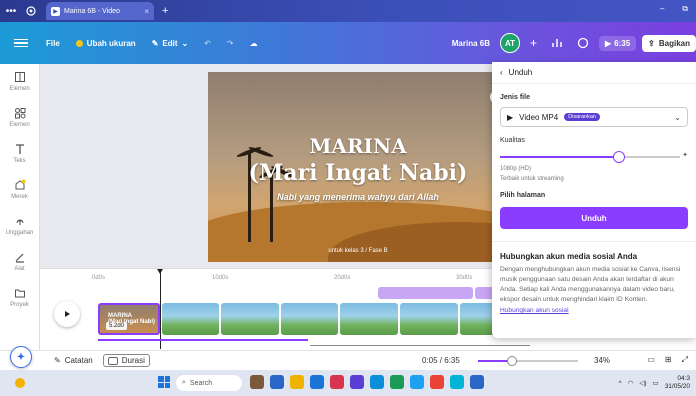 This screenshot has height=396, width=696. I want to click on comment-icon, so click(583, 43).